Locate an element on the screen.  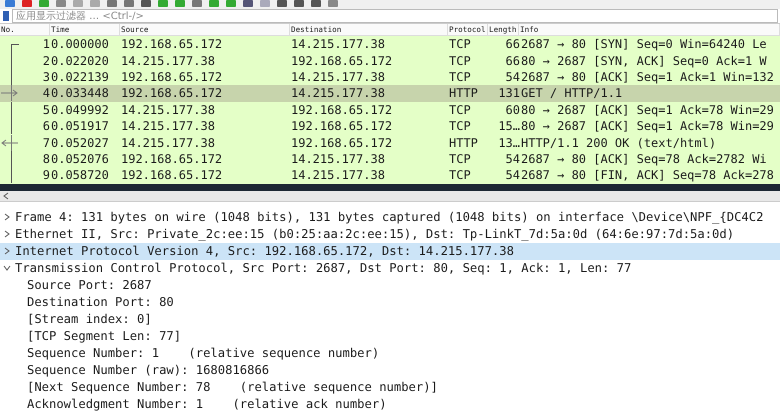
packet-number: 3 is located at coordinates (46, 77).